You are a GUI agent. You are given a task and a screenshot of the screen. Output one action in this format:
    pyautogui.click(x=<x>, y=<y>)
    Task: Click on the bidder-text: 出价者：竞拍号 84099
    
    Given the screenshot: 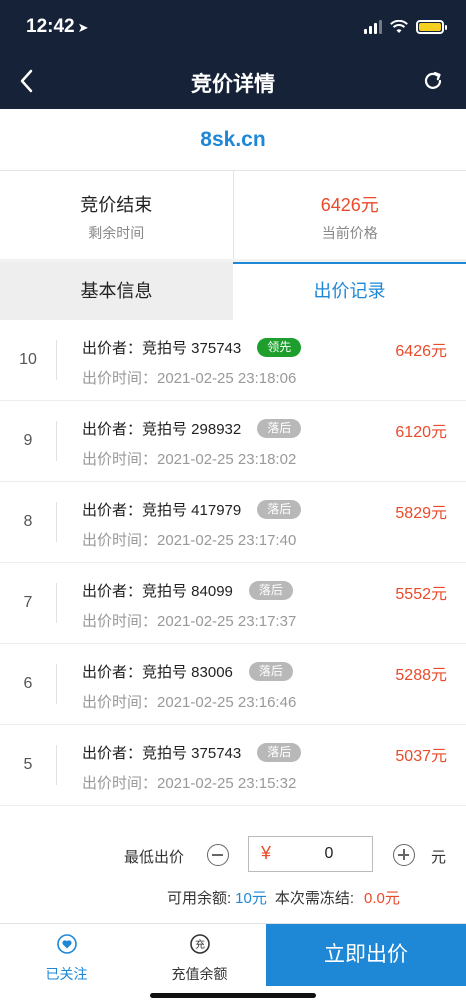 What is the action you would take?
    pyautogui.click(x=157, y=591)
    